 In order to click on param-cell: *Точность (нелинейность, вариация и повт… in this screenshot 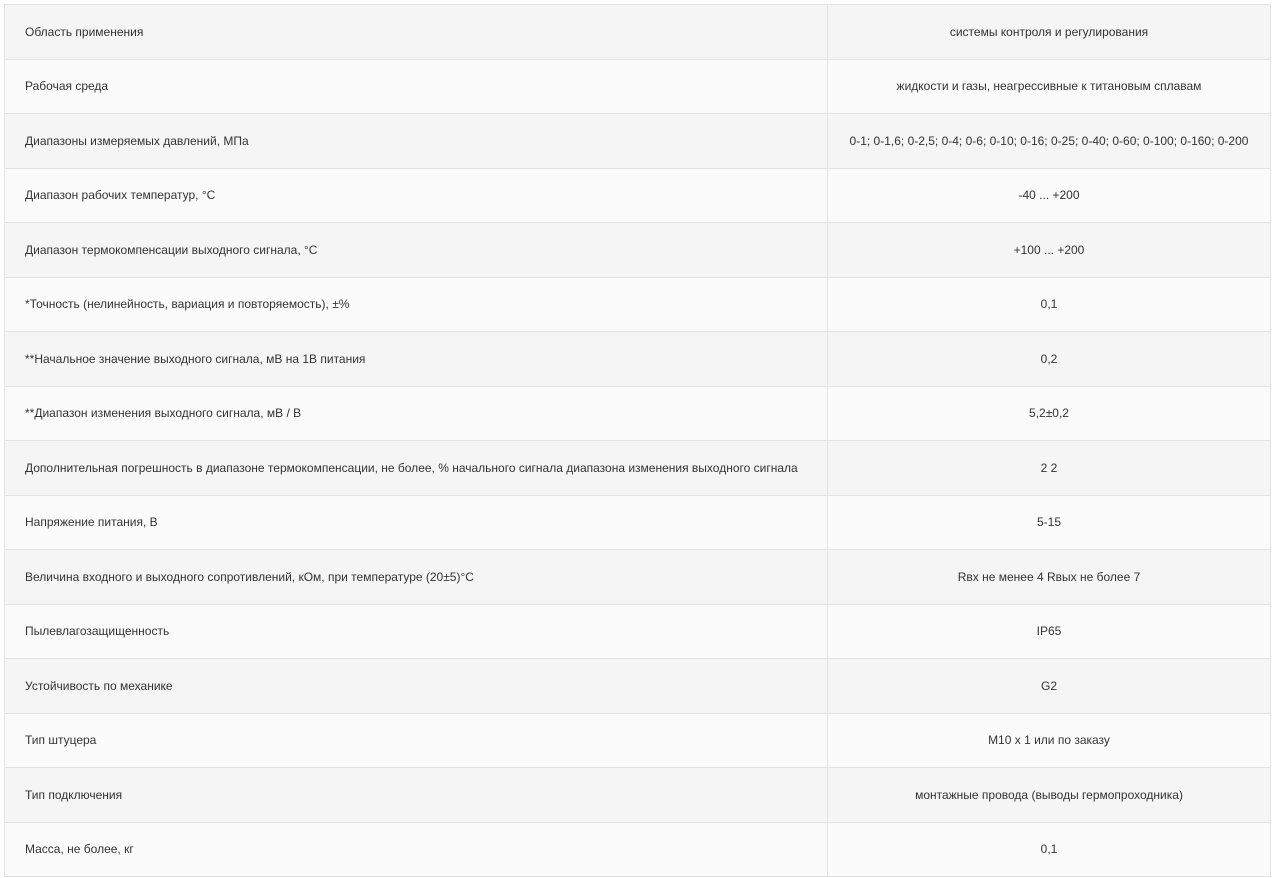, I will do `click(416, 304)`.